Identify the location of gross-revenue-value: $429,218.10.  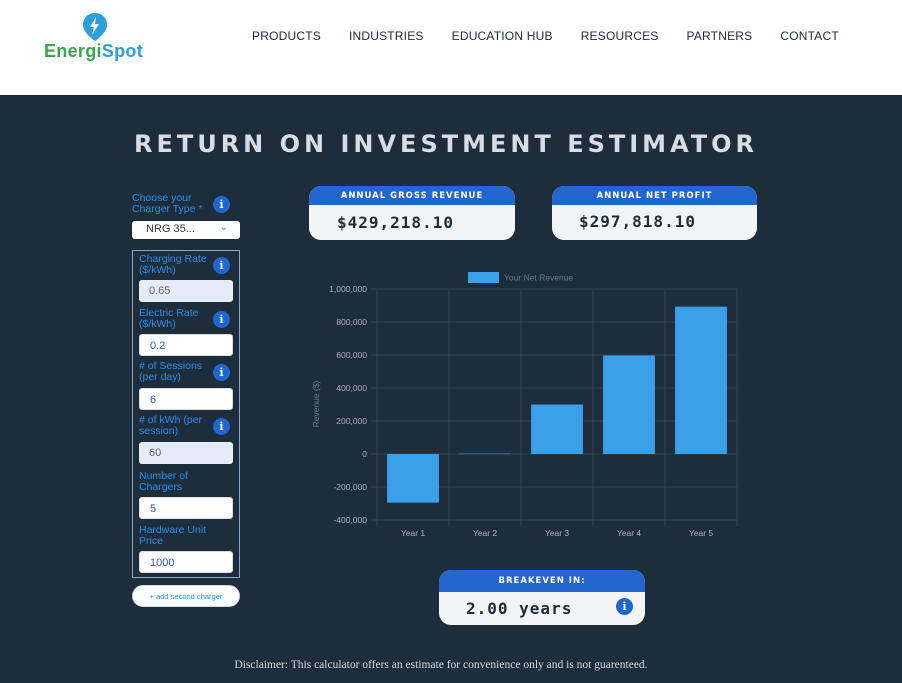
(395, 222).